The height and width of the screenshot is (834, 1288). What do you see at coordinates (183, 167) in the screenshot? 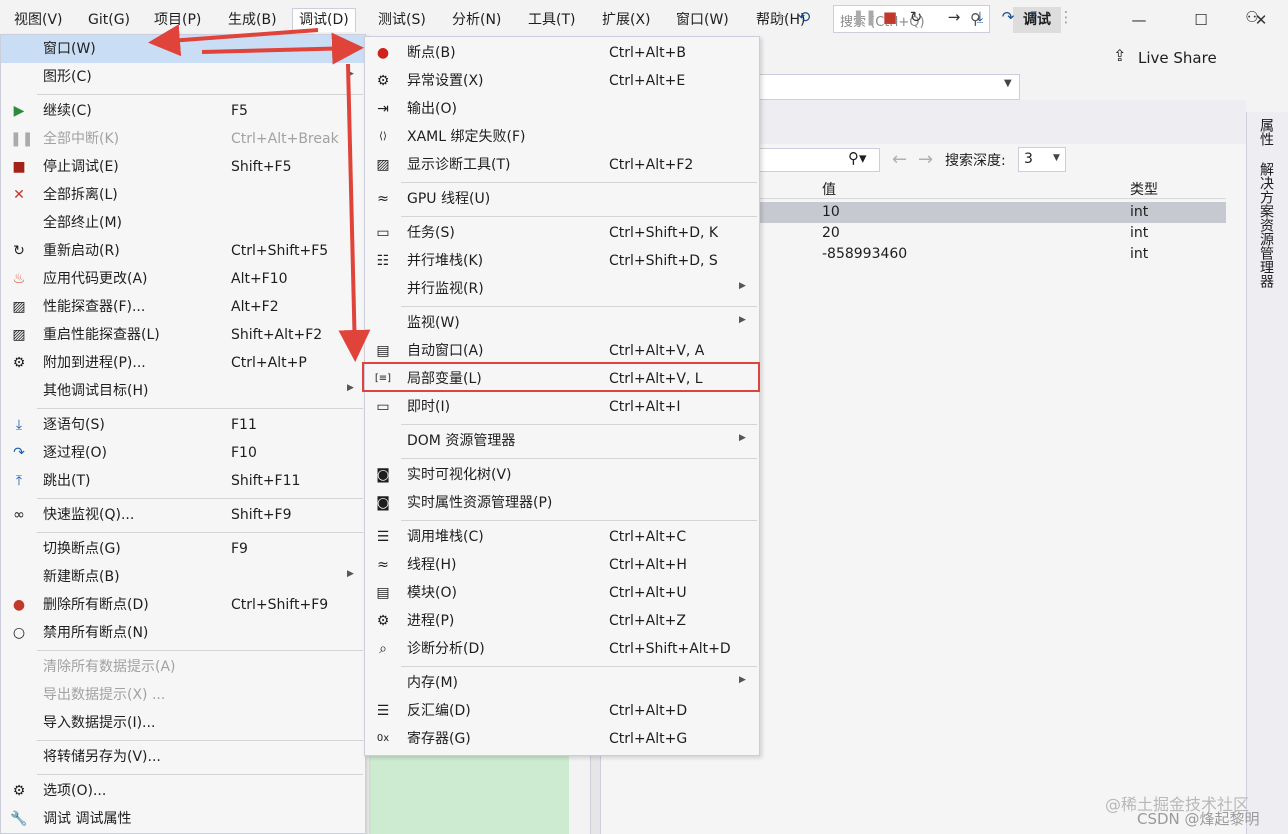
I see `menu-item: ■ 停止调试(E) Shift+F5` at bounding box center [183, 167].